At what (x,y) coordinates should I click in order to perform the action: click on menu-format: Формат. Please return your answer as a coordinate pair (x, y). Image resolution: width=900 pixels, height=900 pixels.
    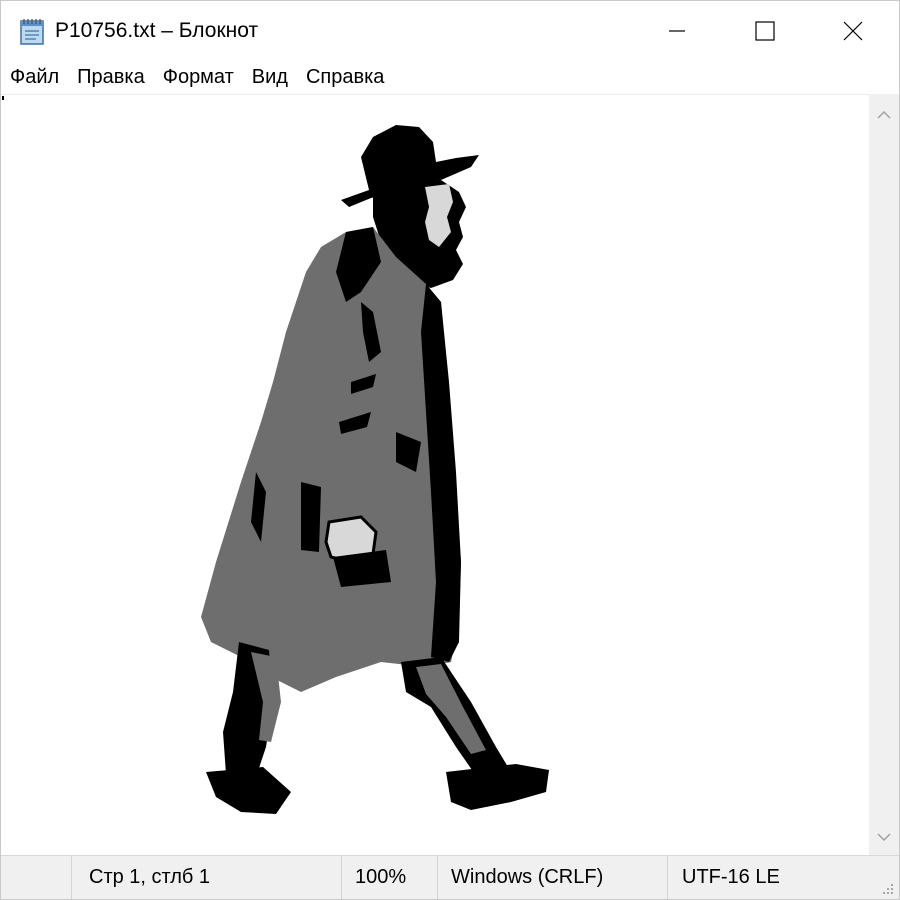
    Looking at the image, I should click on (198, 77).